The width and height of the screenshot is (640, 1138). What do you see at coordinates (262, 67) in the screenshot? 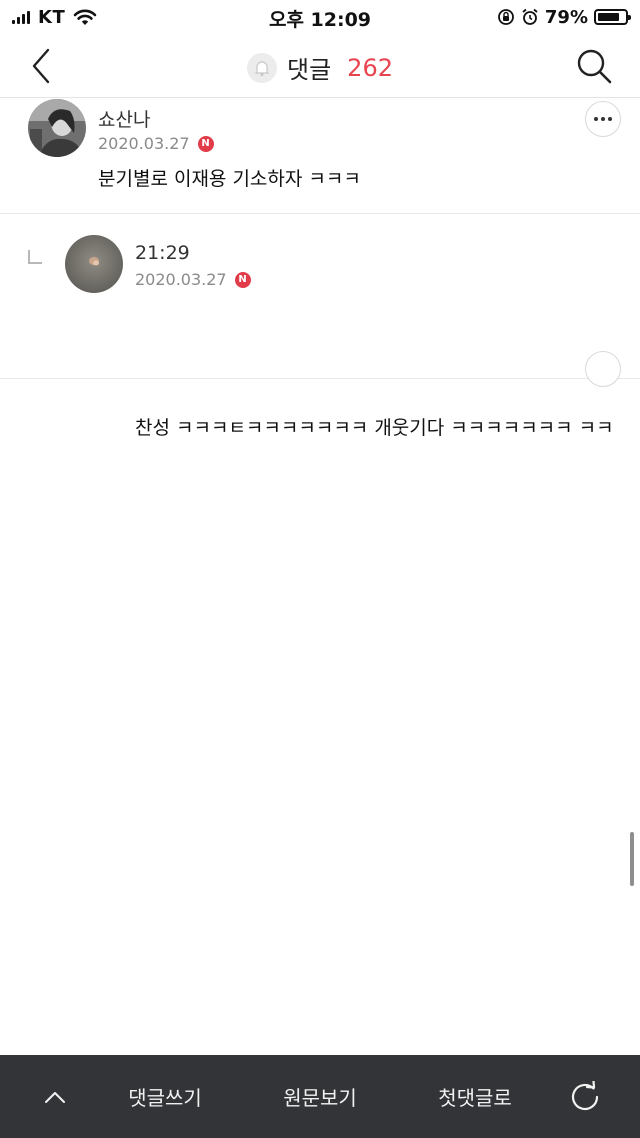
I see `bell-icon` at bounding box center [262, 67].